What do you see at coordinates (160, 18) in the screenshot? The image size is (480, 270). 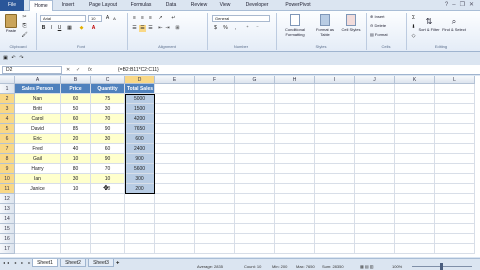 I see `orientation-icon: ↗` at bounding box center [160, 18].